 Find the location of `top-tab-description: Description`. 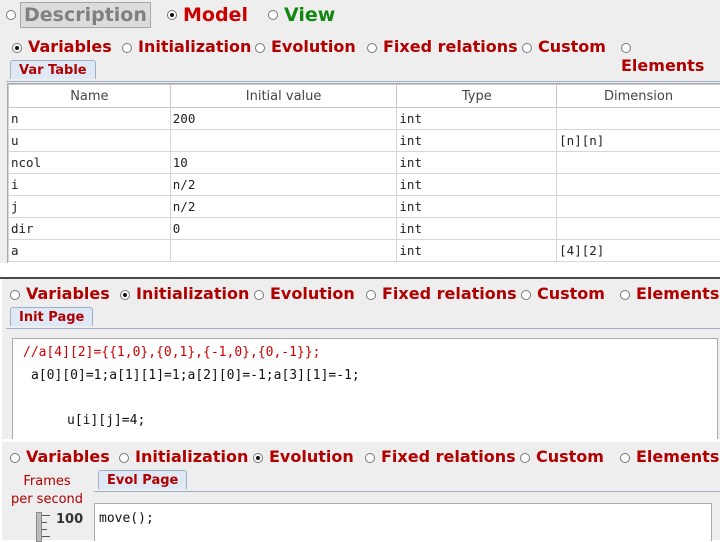

top-tab-description: Description is located at coordinates (78, 16).